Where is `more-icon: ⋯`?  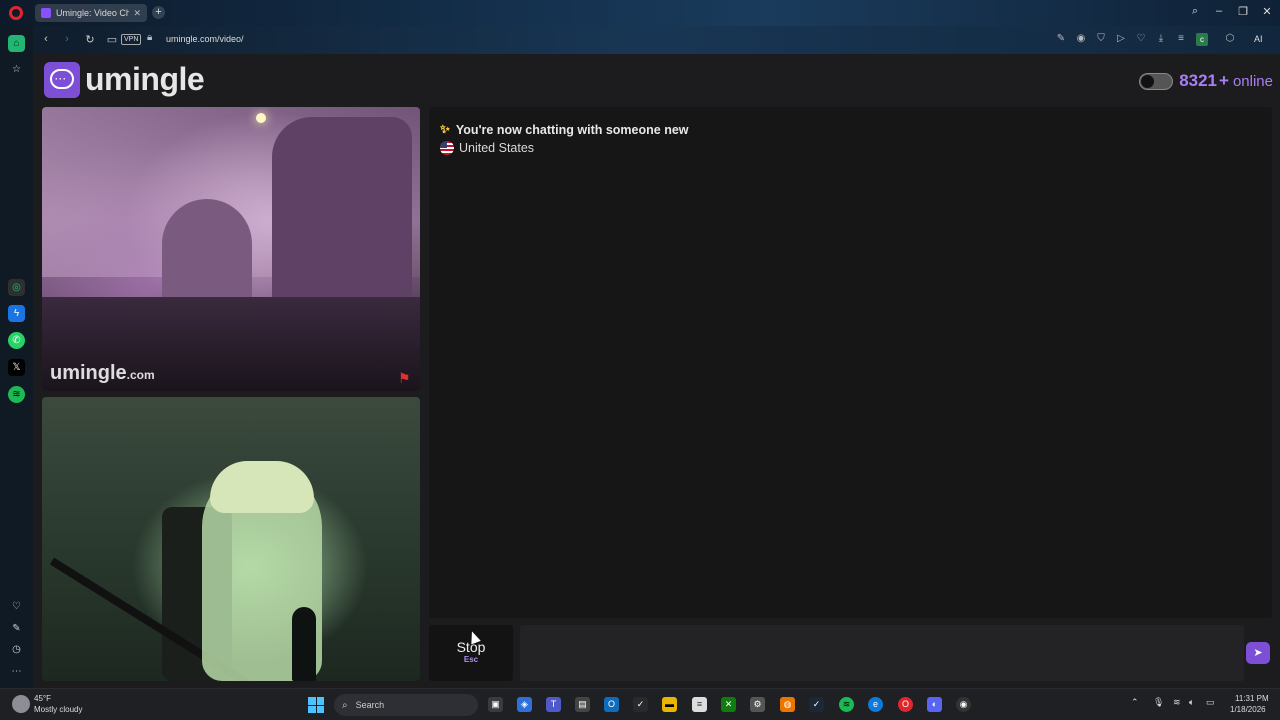
more-icon: ⋯ is located at coordinates (16, 671).